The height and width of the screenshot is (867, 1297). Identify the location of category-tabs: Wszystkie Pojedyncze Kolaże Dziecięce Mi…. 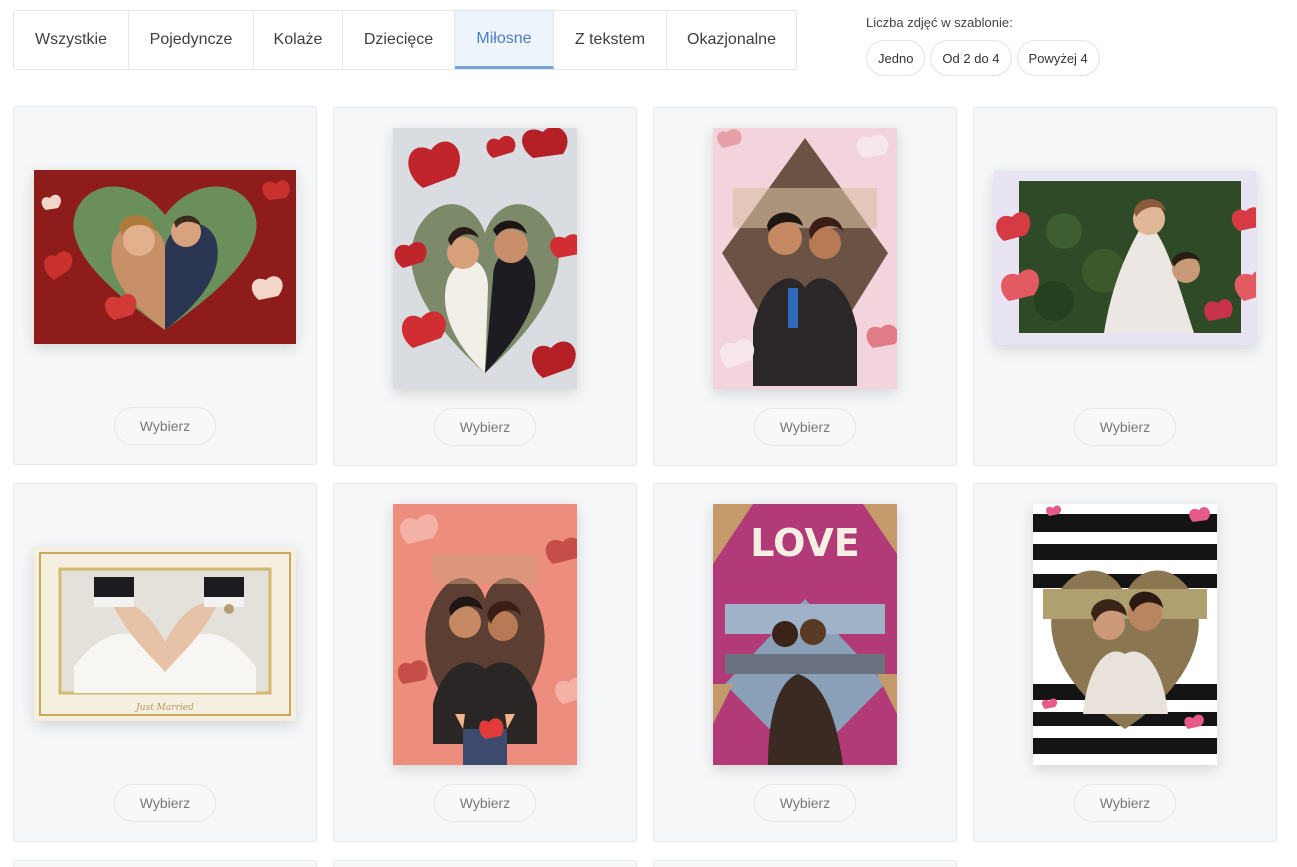
(405, 40).